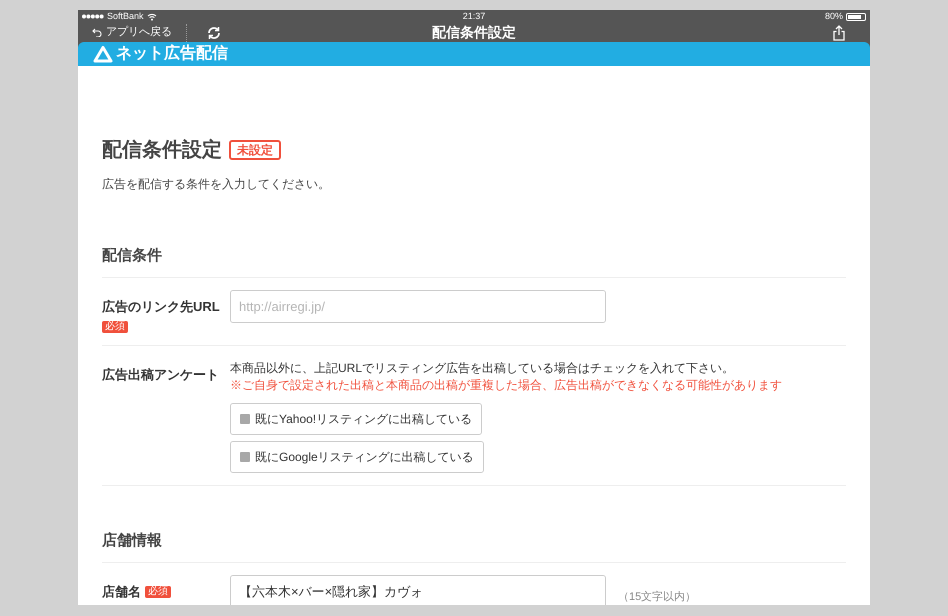 The height and width of the screenshot is (616, 948). What do you see at coordinates (357, 456) in the screenshot?
I see `checkbox-option: 既にGoogleリスティングに出稿している` at bounding box center [357, 456].